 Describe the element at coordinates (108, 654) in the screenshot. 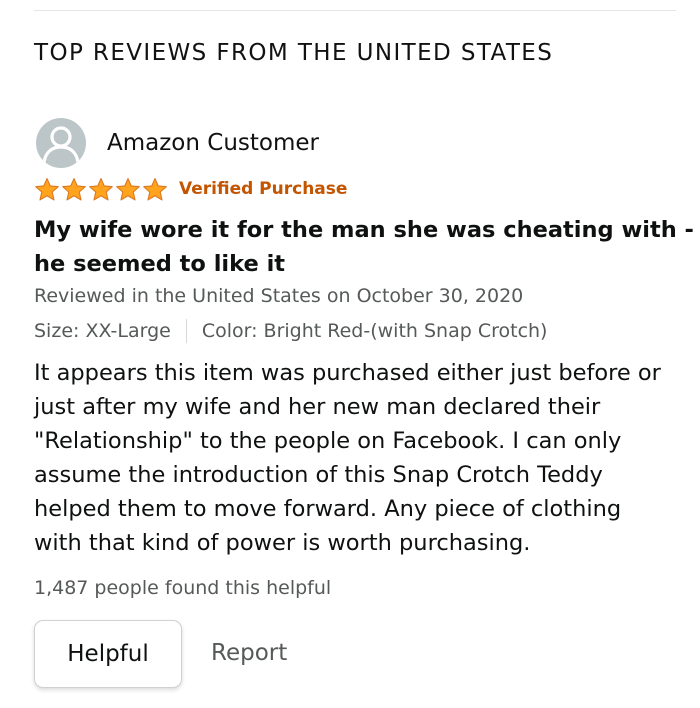

I see `helpful-button: Helpful` at that location.